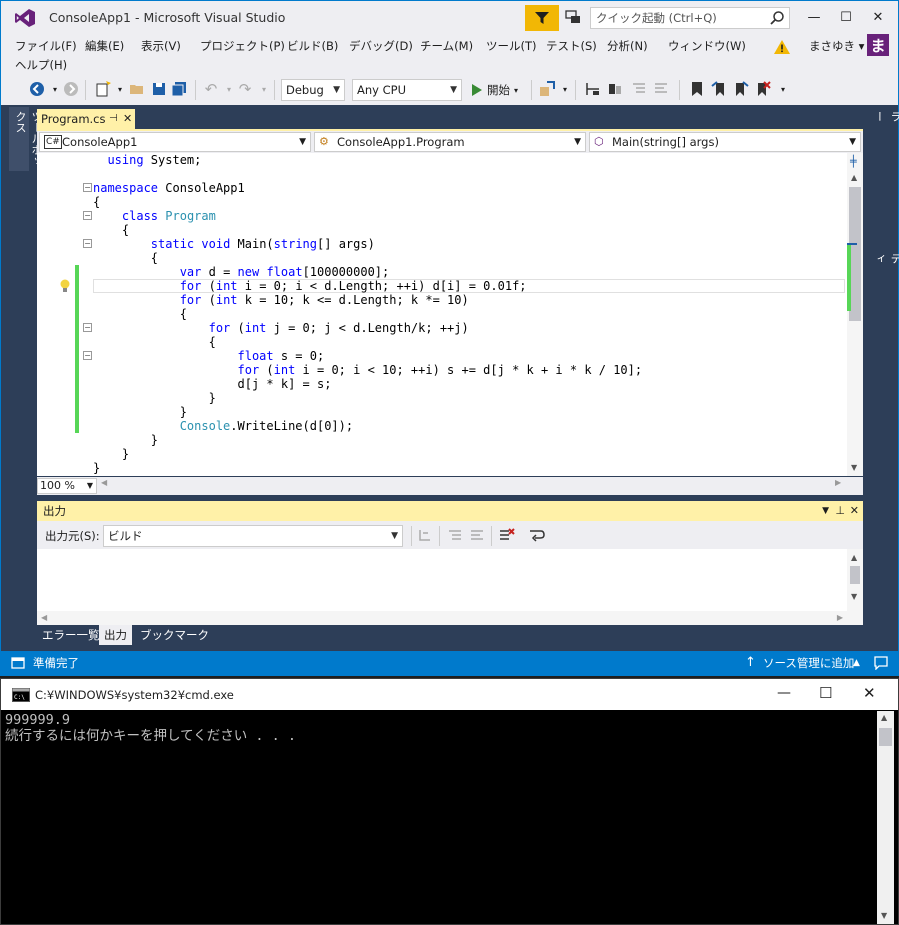  I want to click on menu-tools: ツール(T), so click(511, 46).